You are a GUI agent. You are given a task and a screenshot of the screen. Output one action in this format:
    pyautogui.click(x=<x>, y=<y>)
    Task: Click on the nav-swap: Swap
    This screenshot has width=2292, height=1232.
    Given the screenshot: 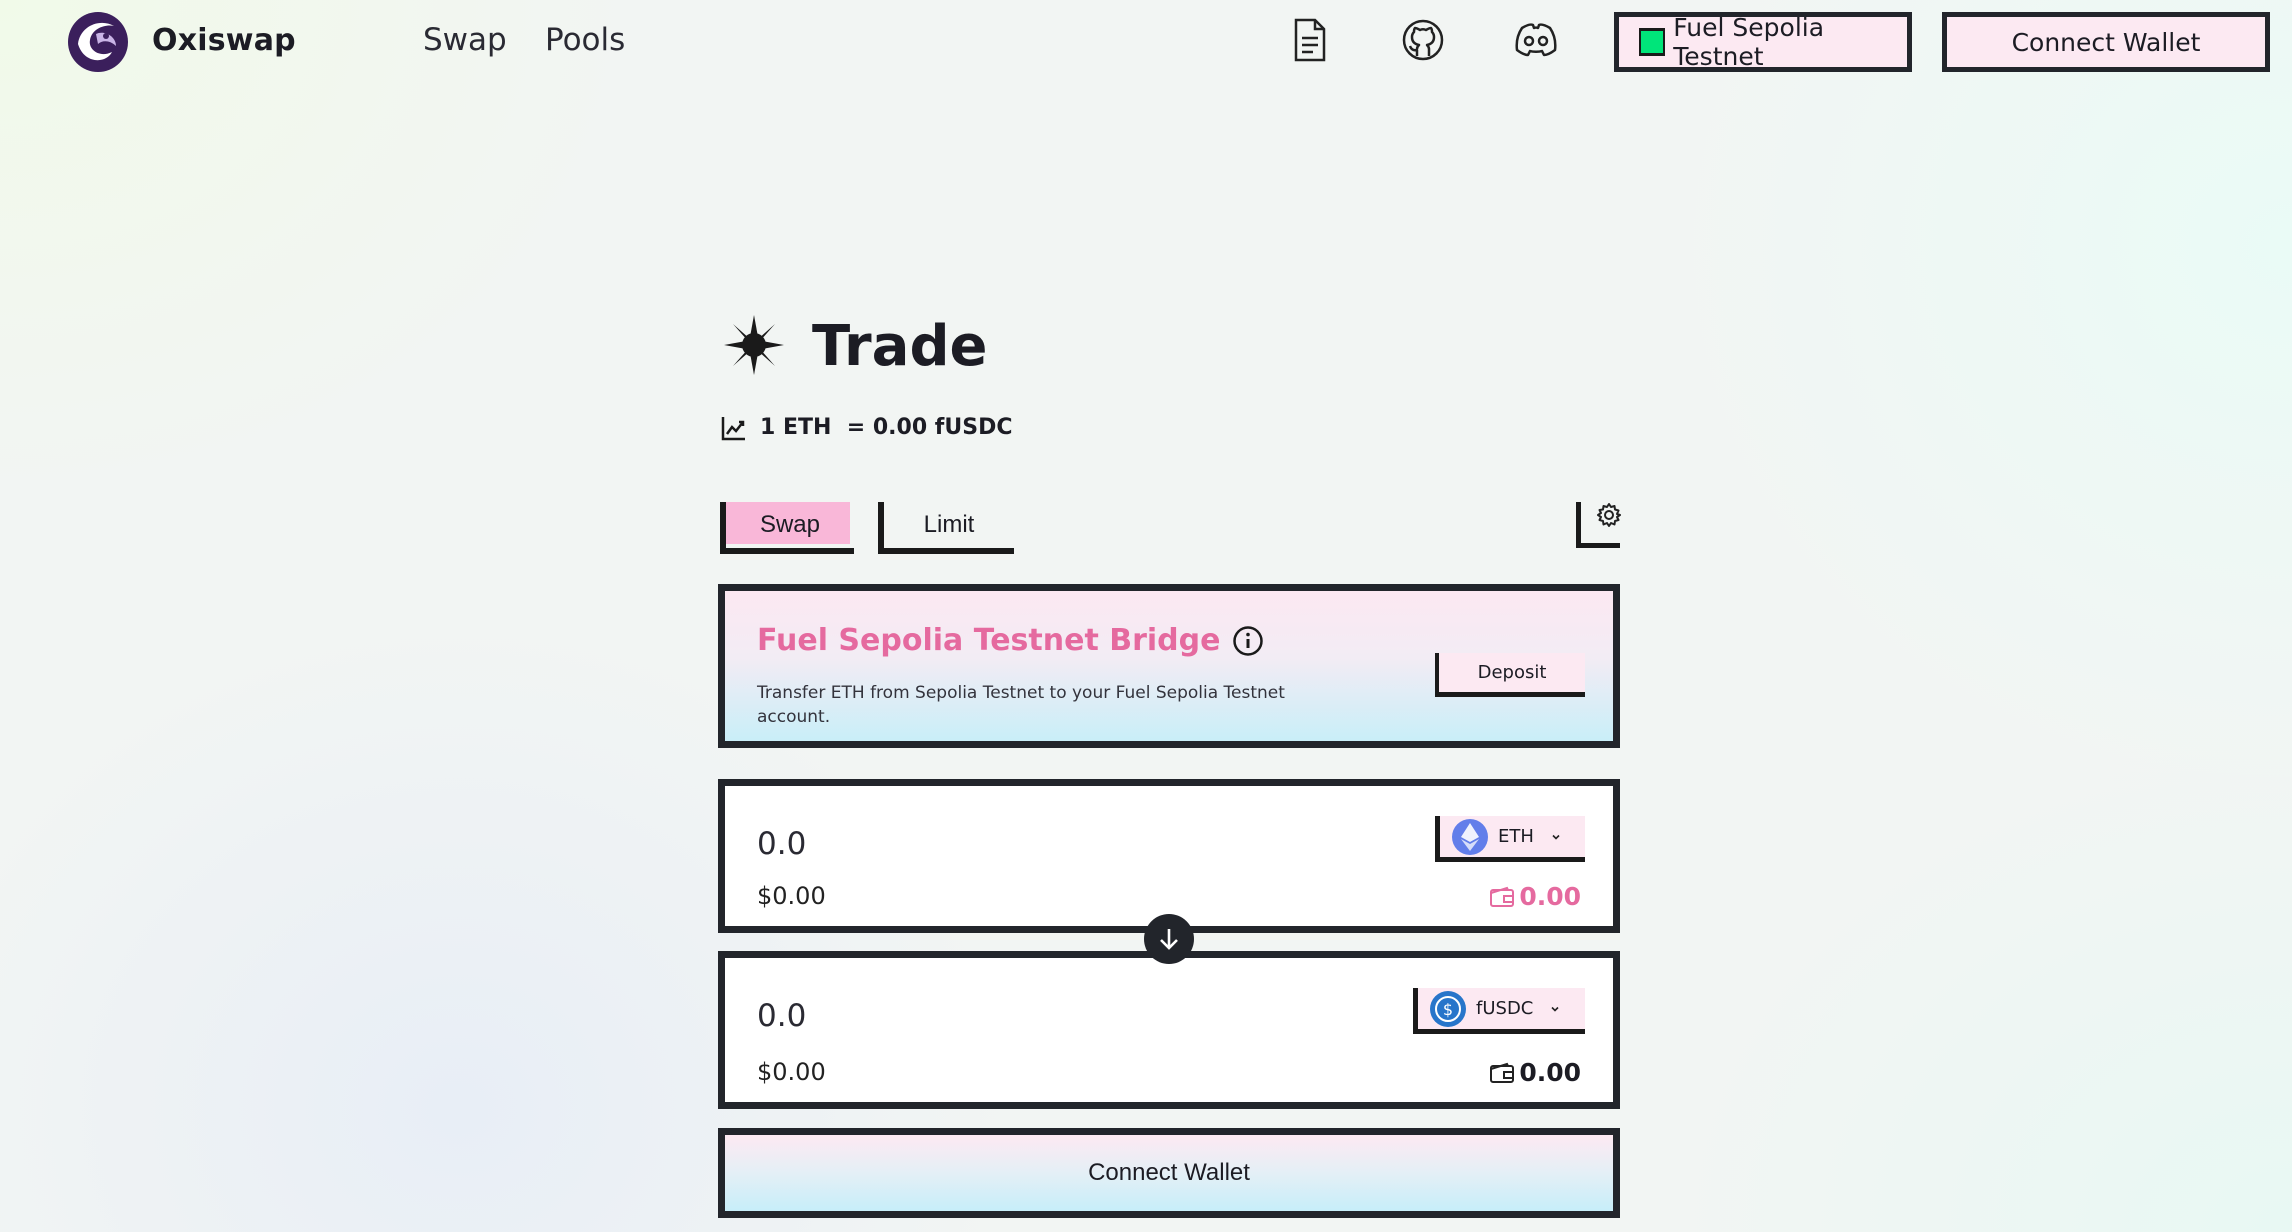 What is the action you would take?
    pyautogui.click(x=465, y=40)
    